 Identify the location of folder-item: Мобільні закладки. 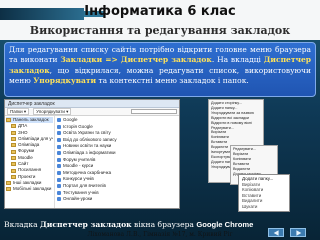
(29, 189).